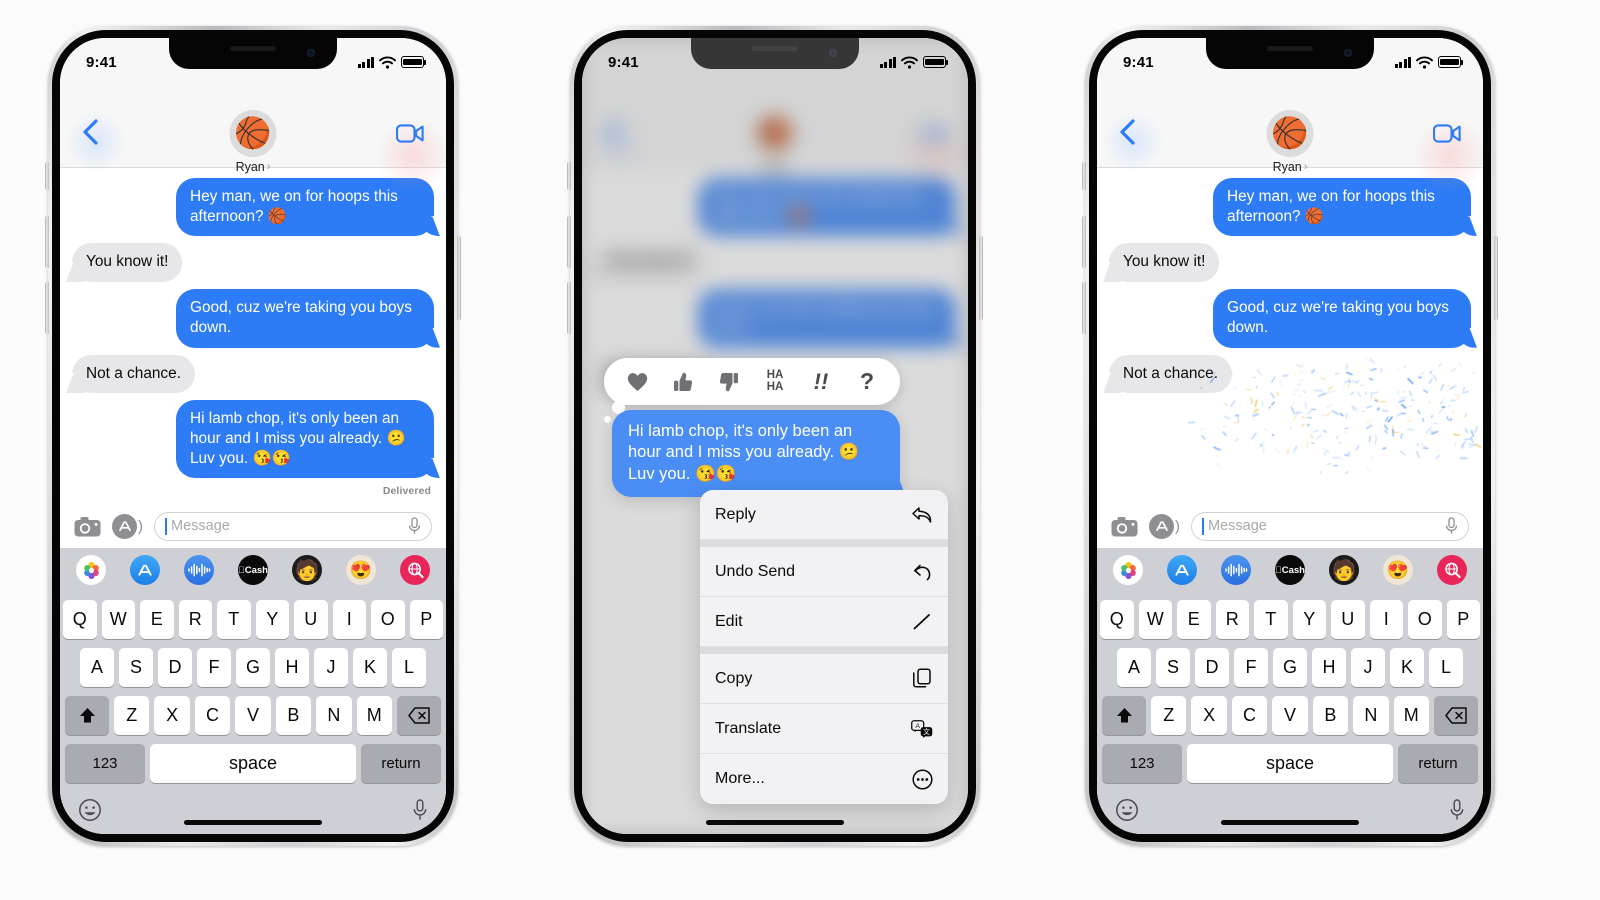 The image size is (1600, 900). What do you see at coordinates (1128, 570) in the screenshot?
I see `photos-app-icon` at bounding box center [1128, 570].